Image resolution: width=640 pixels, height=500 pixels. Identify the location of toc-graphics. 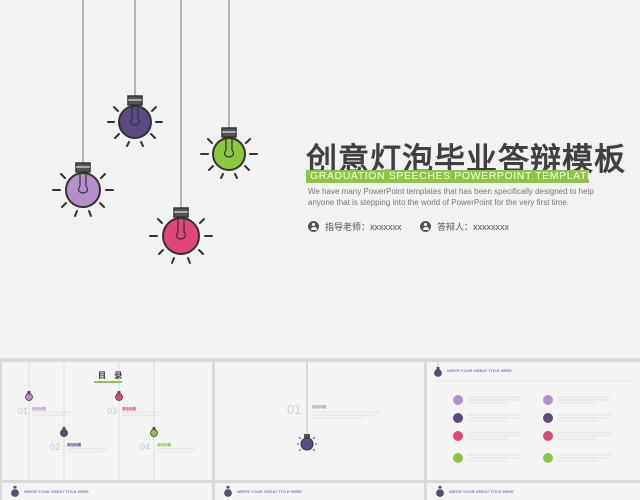
(111, 421).